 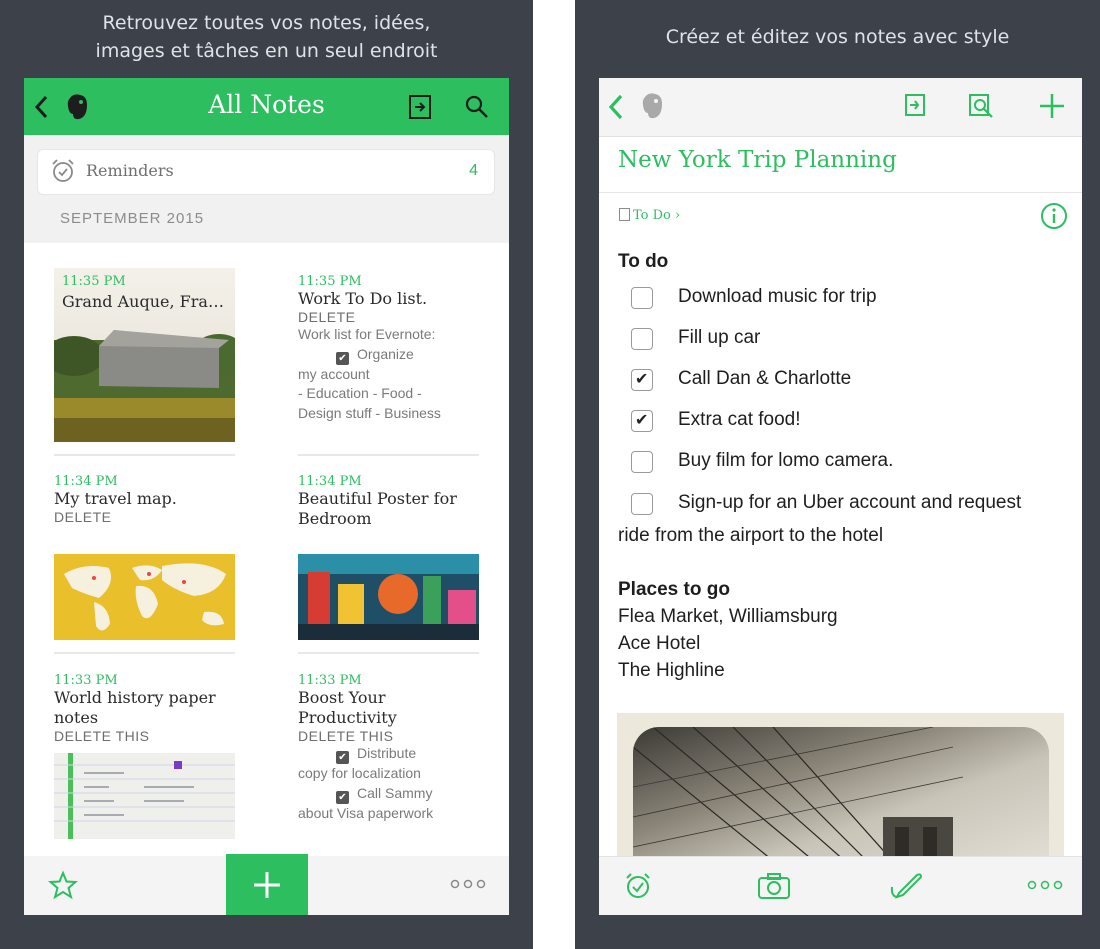 What do you see at coordinates (671, 670) in the screenshot?
I see `place-item: The Highline` at bounding box center [671, 670].